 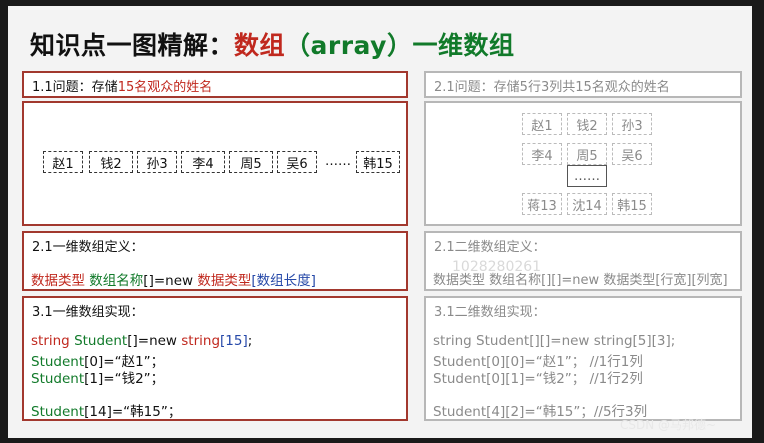 I want to click on impl1-line: string Student[]=new string[15];, so click(x=142, y=341).